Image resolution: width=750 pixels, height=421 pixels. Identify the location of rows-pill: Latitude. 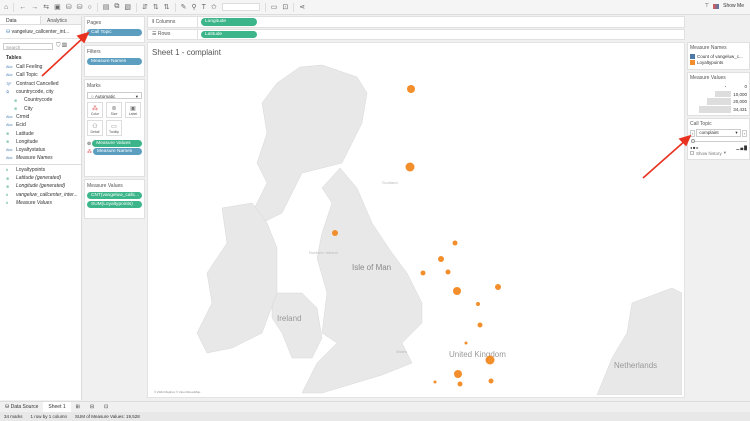
(229, 34).